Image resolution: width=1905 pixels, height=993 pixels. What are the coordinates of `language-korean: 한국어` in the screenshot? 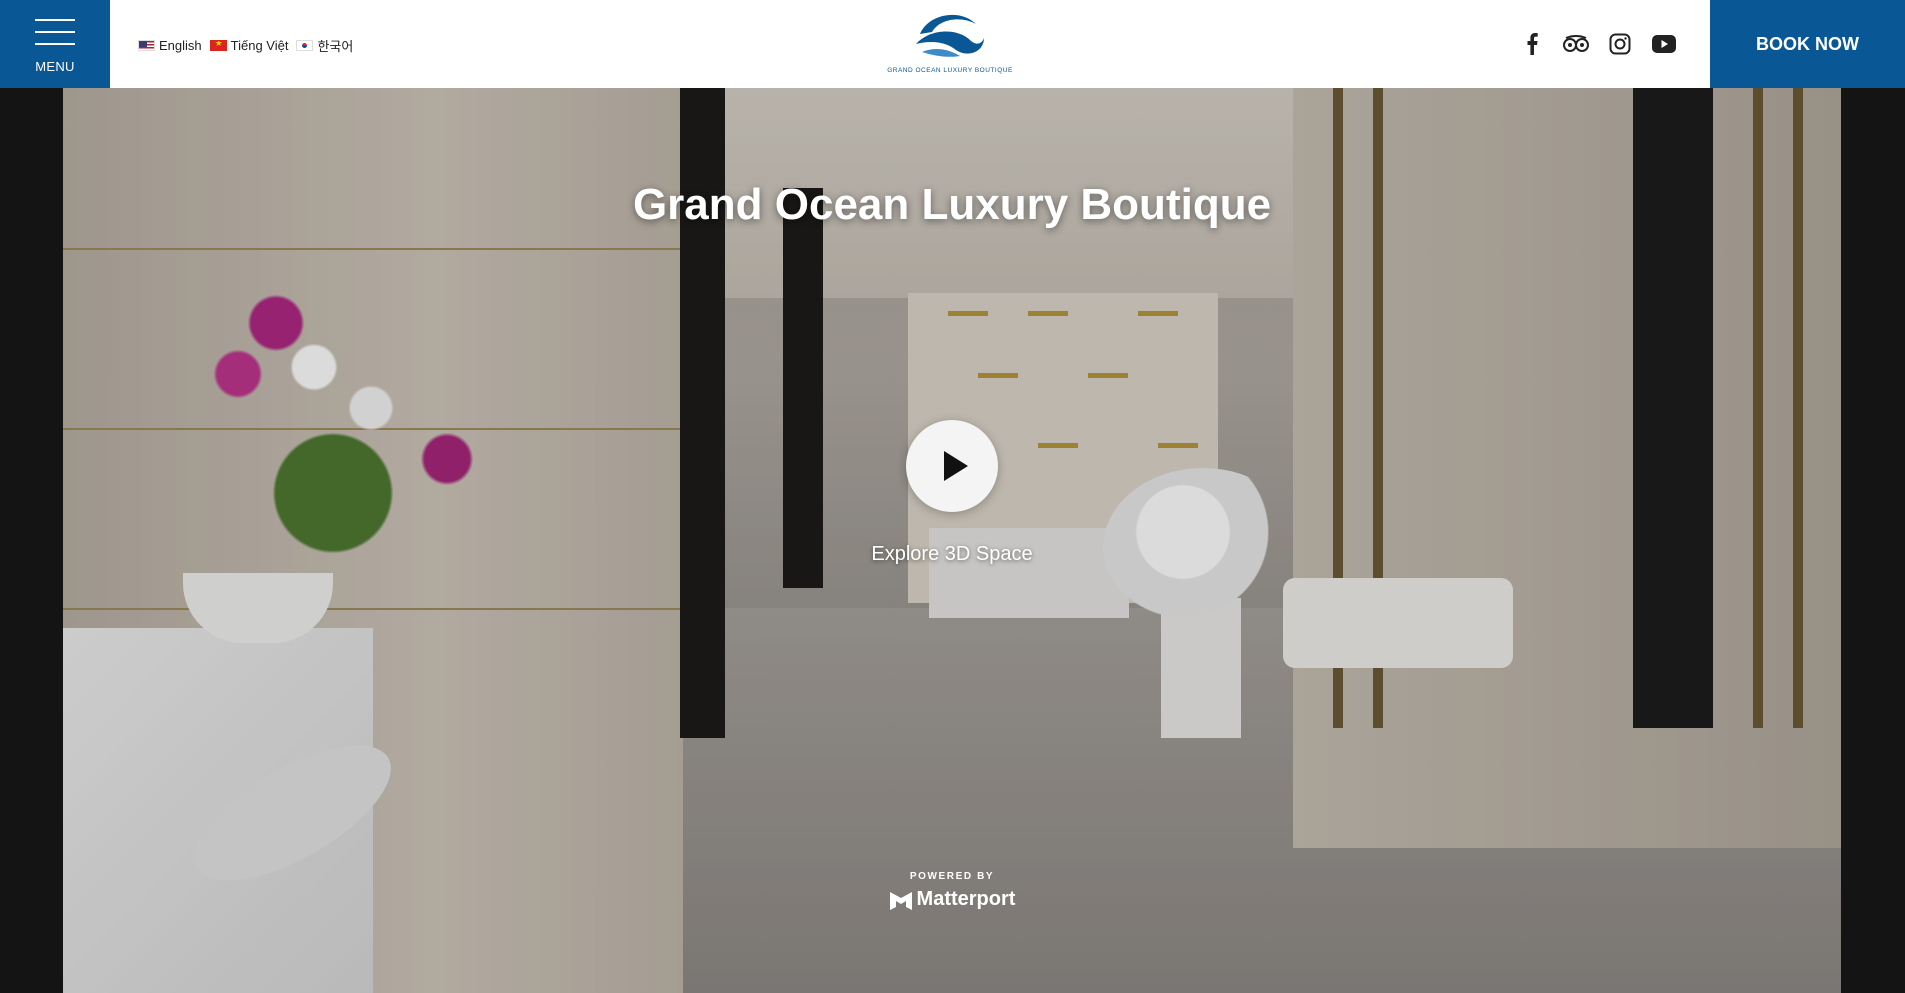 It's located at (324, 45).